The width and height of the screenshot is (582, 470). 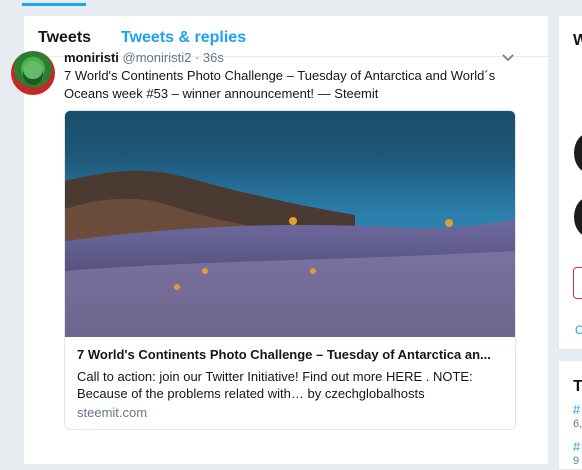 What do you see at coordinates (577, 424) in the screenshot?
I see `trend-count: 6,` at bounding box center [577, 424].